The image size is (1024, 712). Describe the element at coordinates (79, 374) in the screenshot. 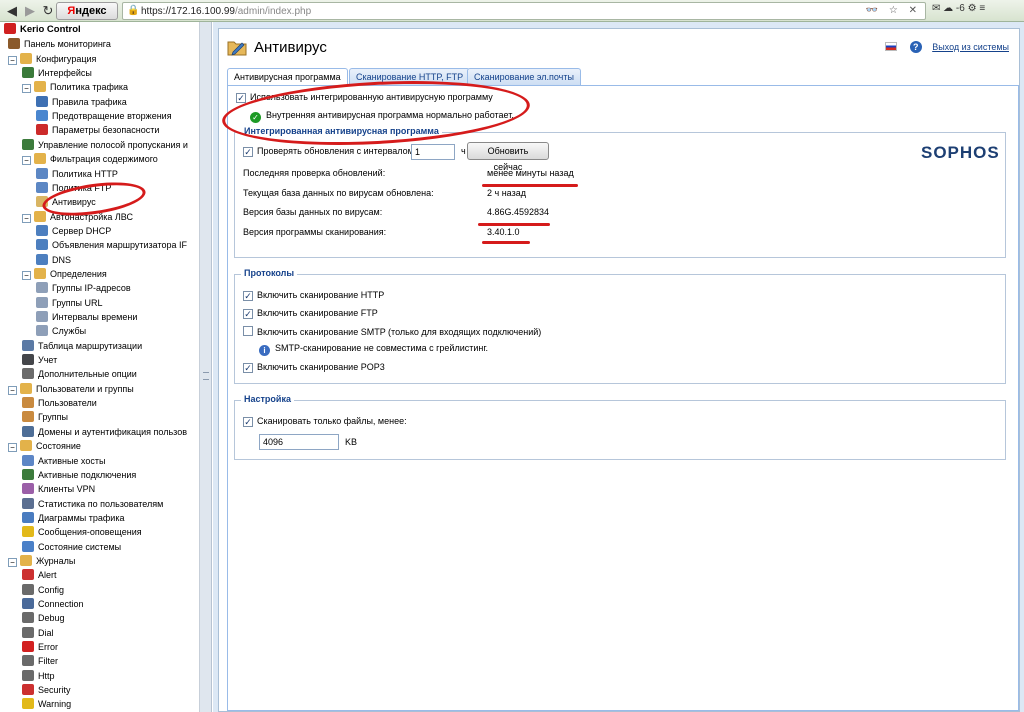

I see `tree-item: Дополнительные опции` at that location.